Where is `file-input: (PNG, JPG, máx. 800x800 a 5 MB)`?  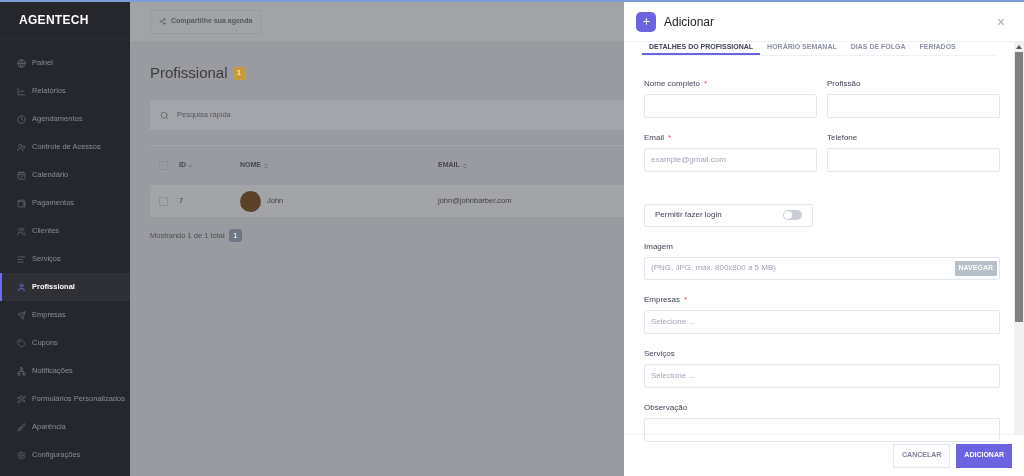
file-input: (PNG, JPG, máx. 800x800 a 5 MB) is located at coordinates (713, 268).